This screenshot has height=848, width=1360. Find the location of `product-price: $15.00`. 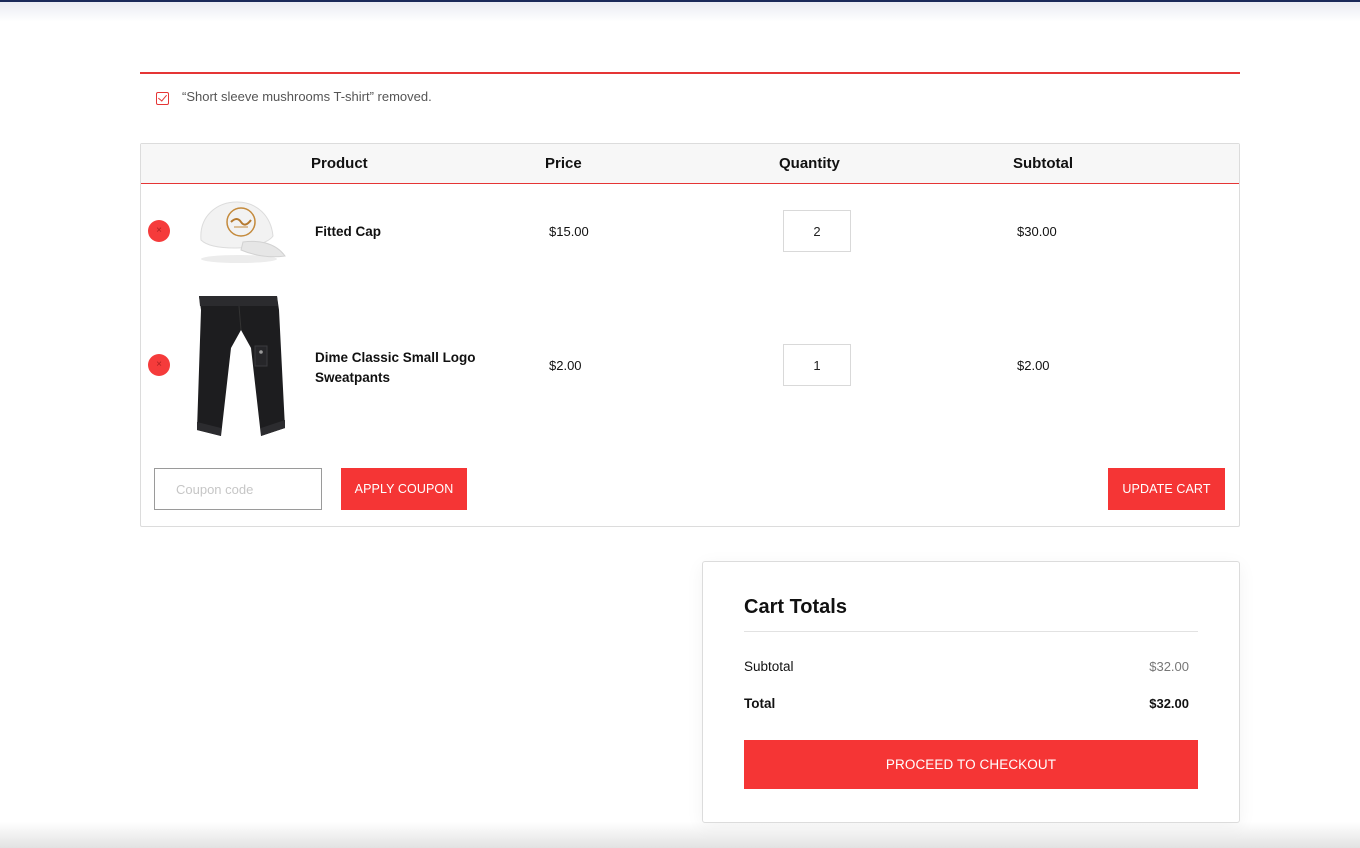

product-price: $15.00 is located at coordinates (569, 231).